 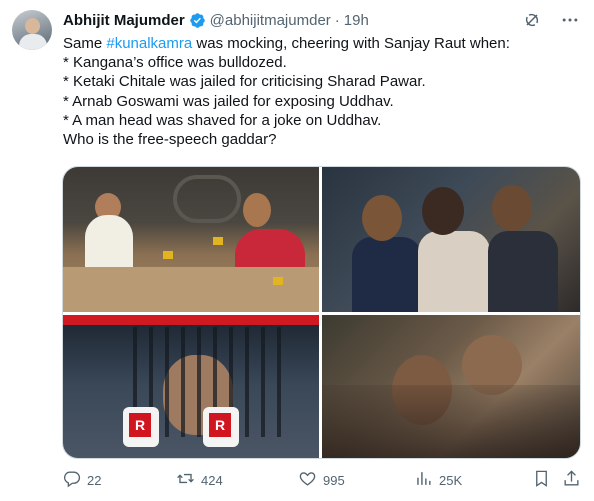 I want to click on like-button: 995, so click(x=321, y=480).